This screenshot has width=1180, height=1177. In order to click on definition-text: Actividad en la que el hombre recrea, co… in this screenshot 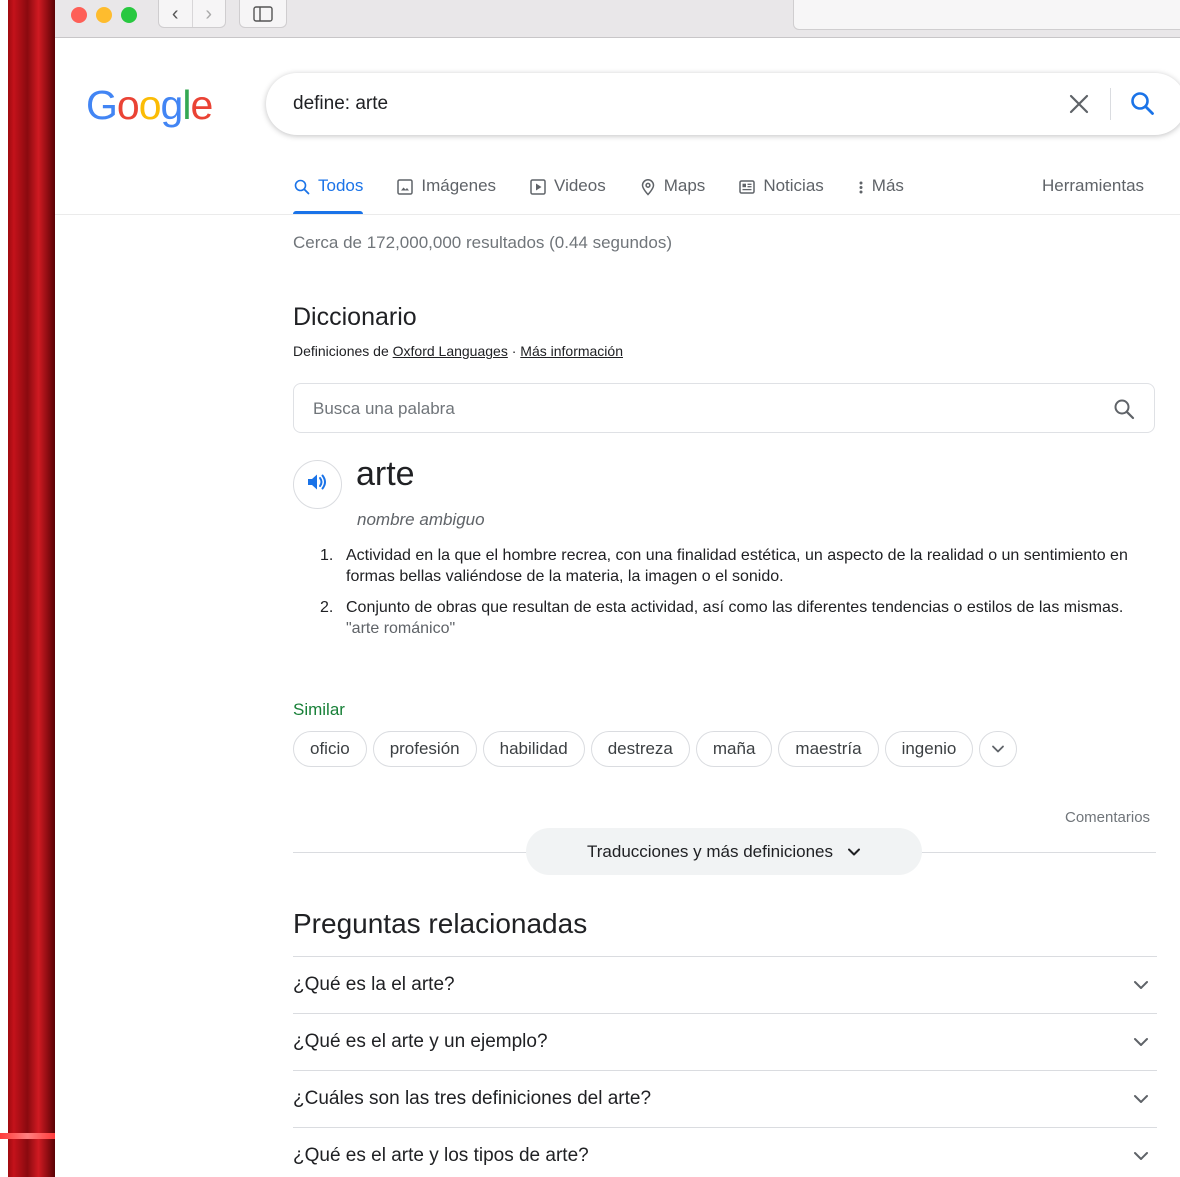, I will do `click(737, 566)`.